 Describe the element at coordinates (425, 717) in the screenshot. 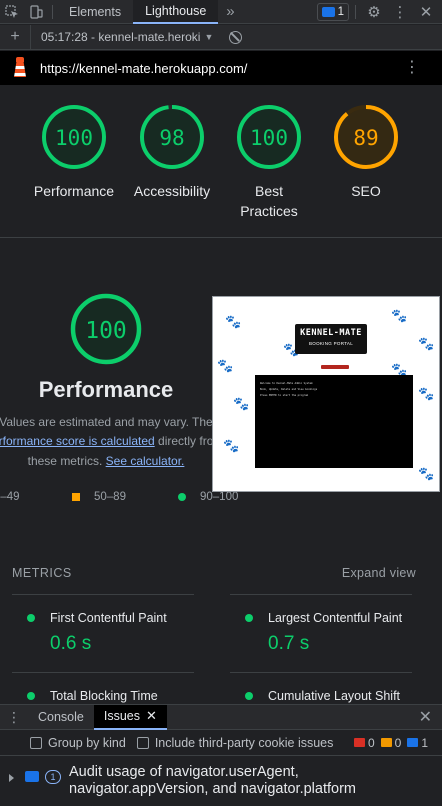

I see `close-drawer-icon: ✕` at that location.